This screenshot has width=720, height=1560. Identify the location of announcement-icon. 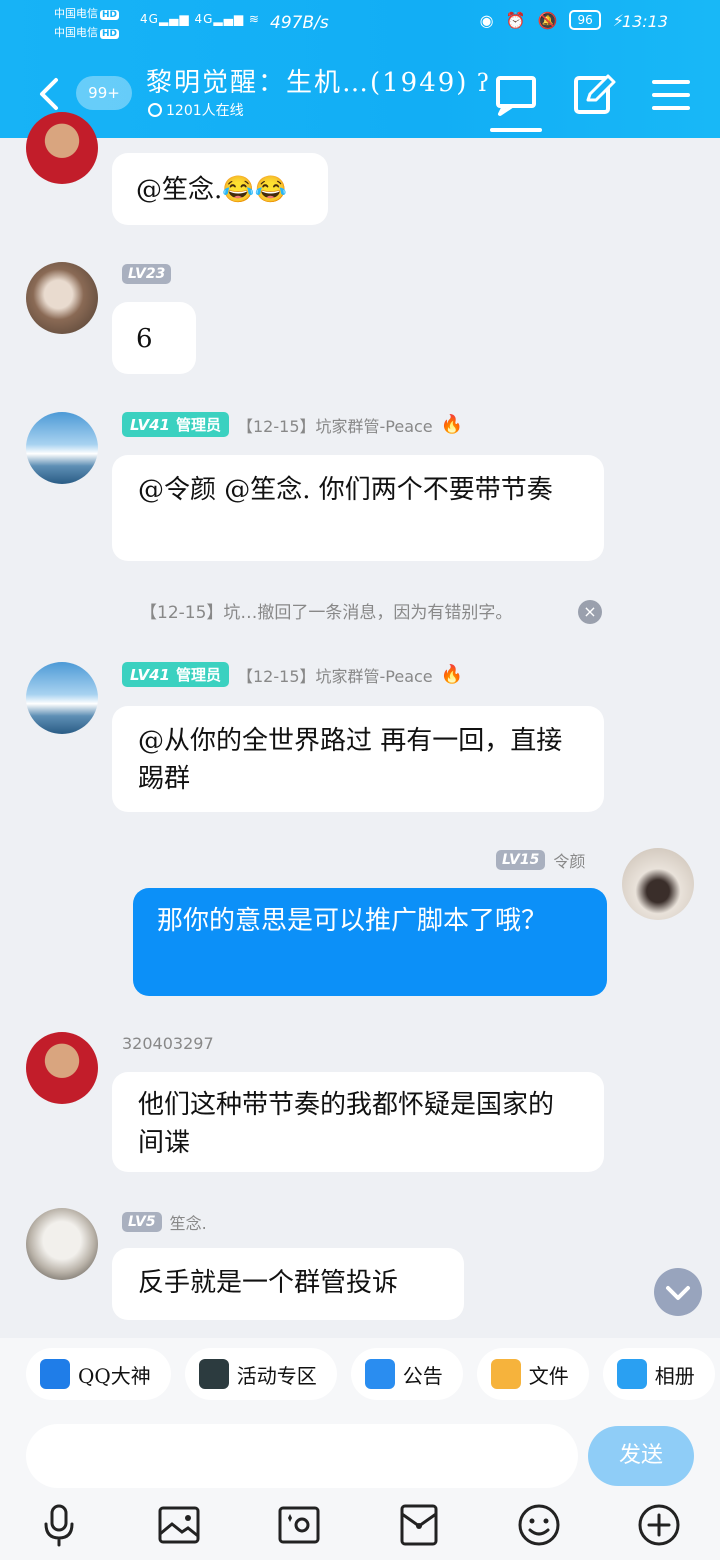
(379, 1374).